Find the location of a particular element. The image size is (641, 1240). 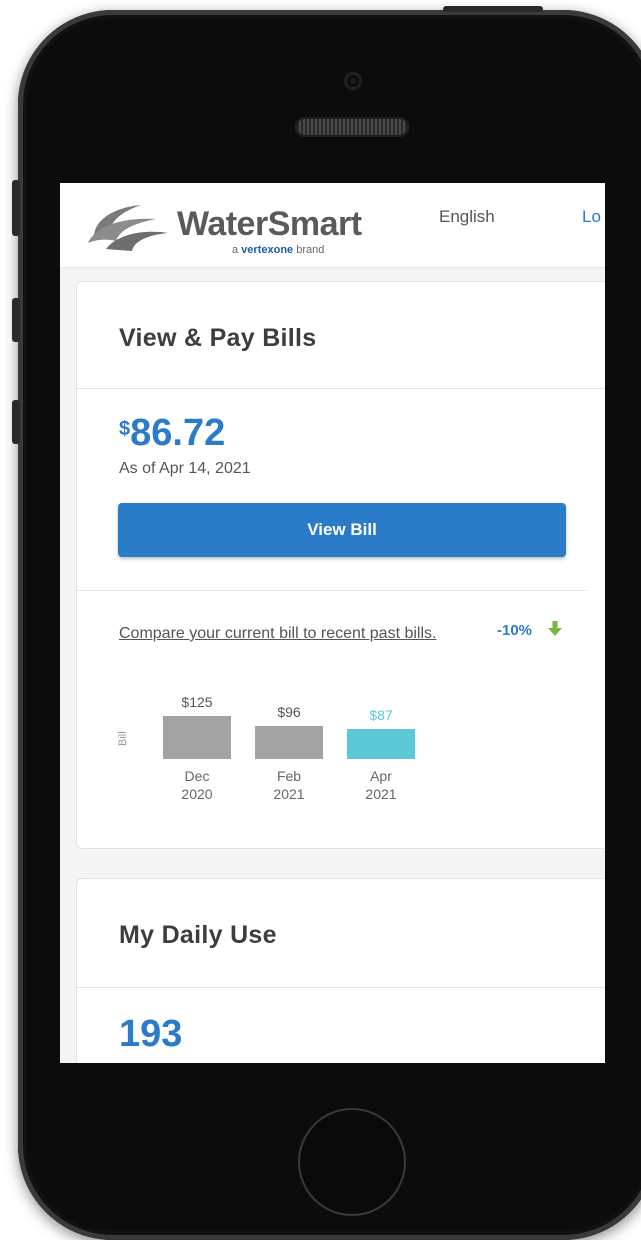

brand-tagline: a vertexone brand is located at coordinates (278, 250).